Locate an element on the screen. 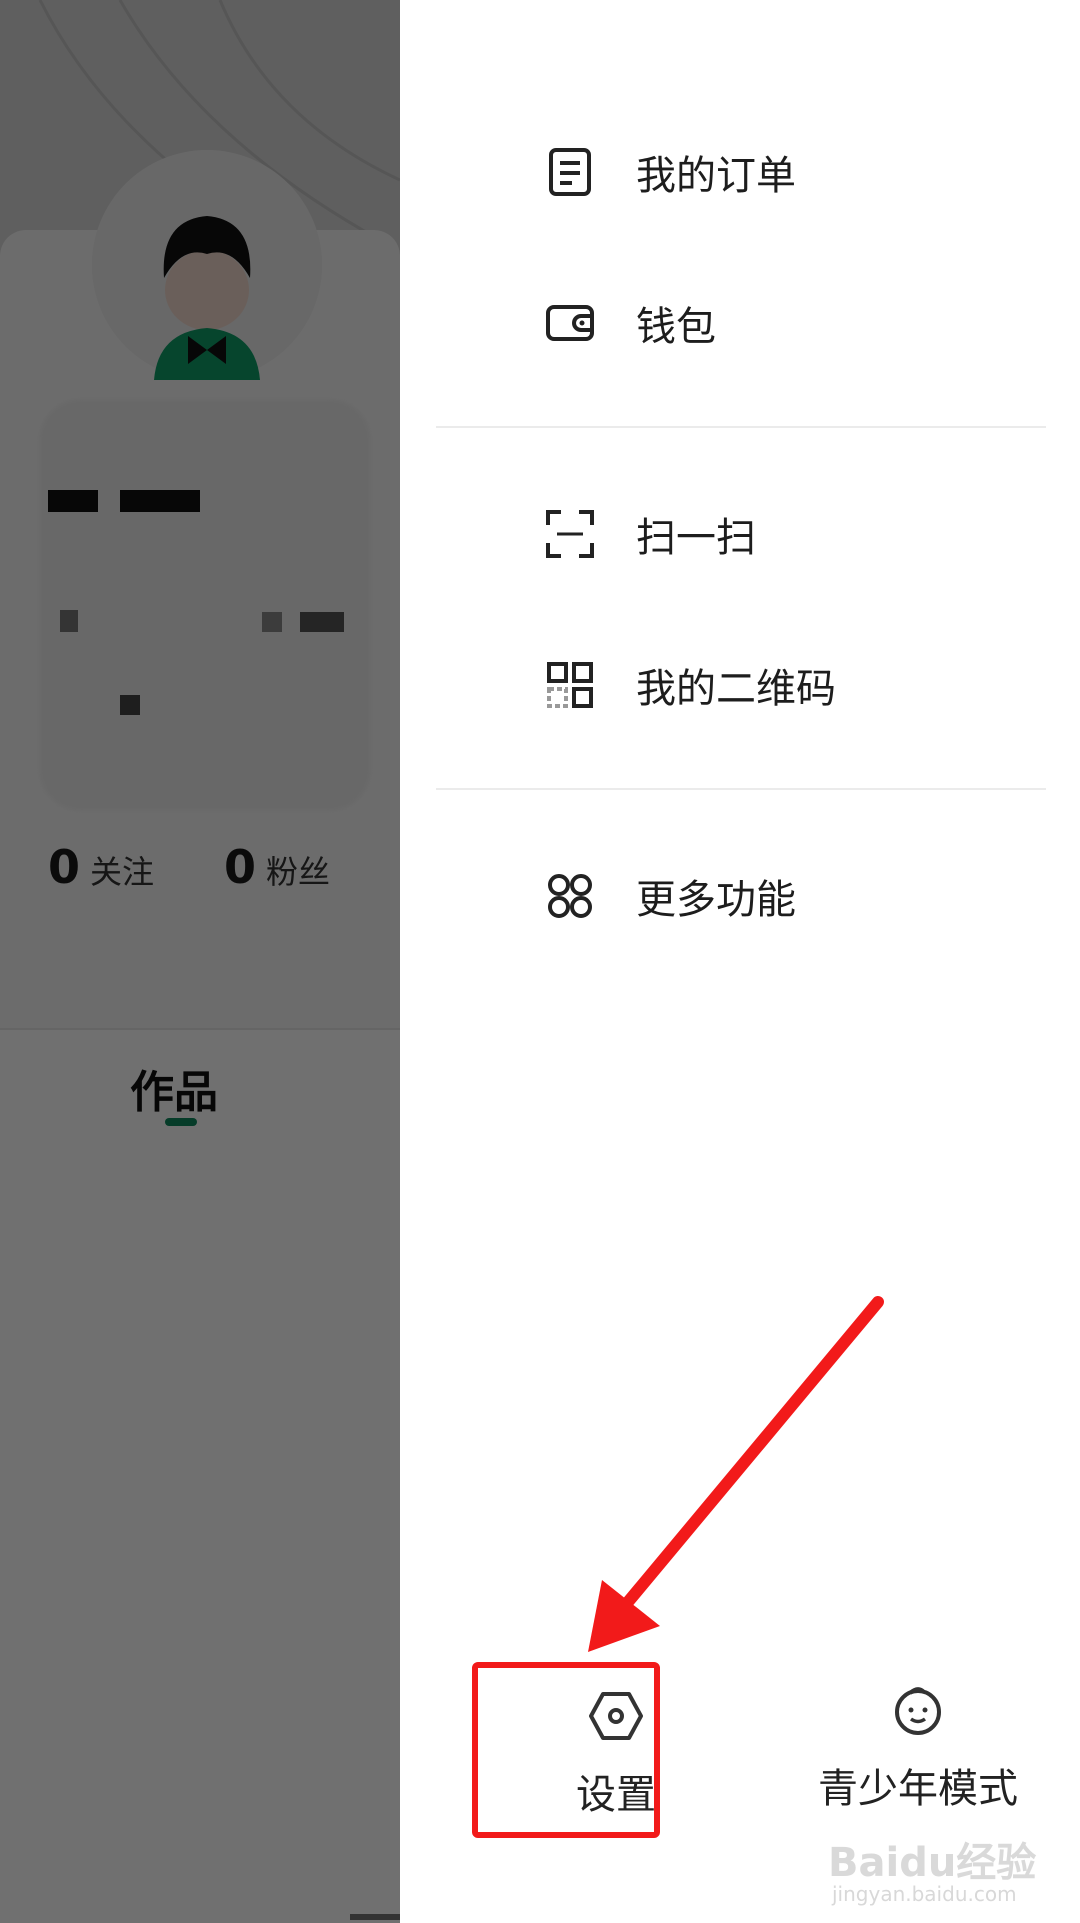  annotation-highlight-box is located at coordinates (566, 1750).